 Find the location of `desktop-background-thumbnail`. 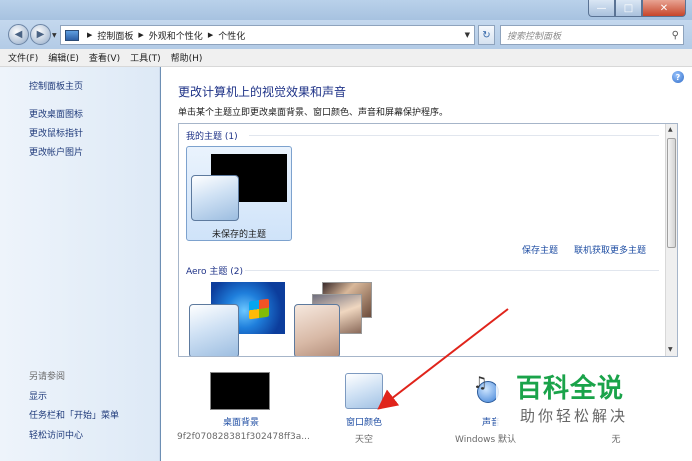

desktop-background-thumbnail is located at coordinates (240, 391).